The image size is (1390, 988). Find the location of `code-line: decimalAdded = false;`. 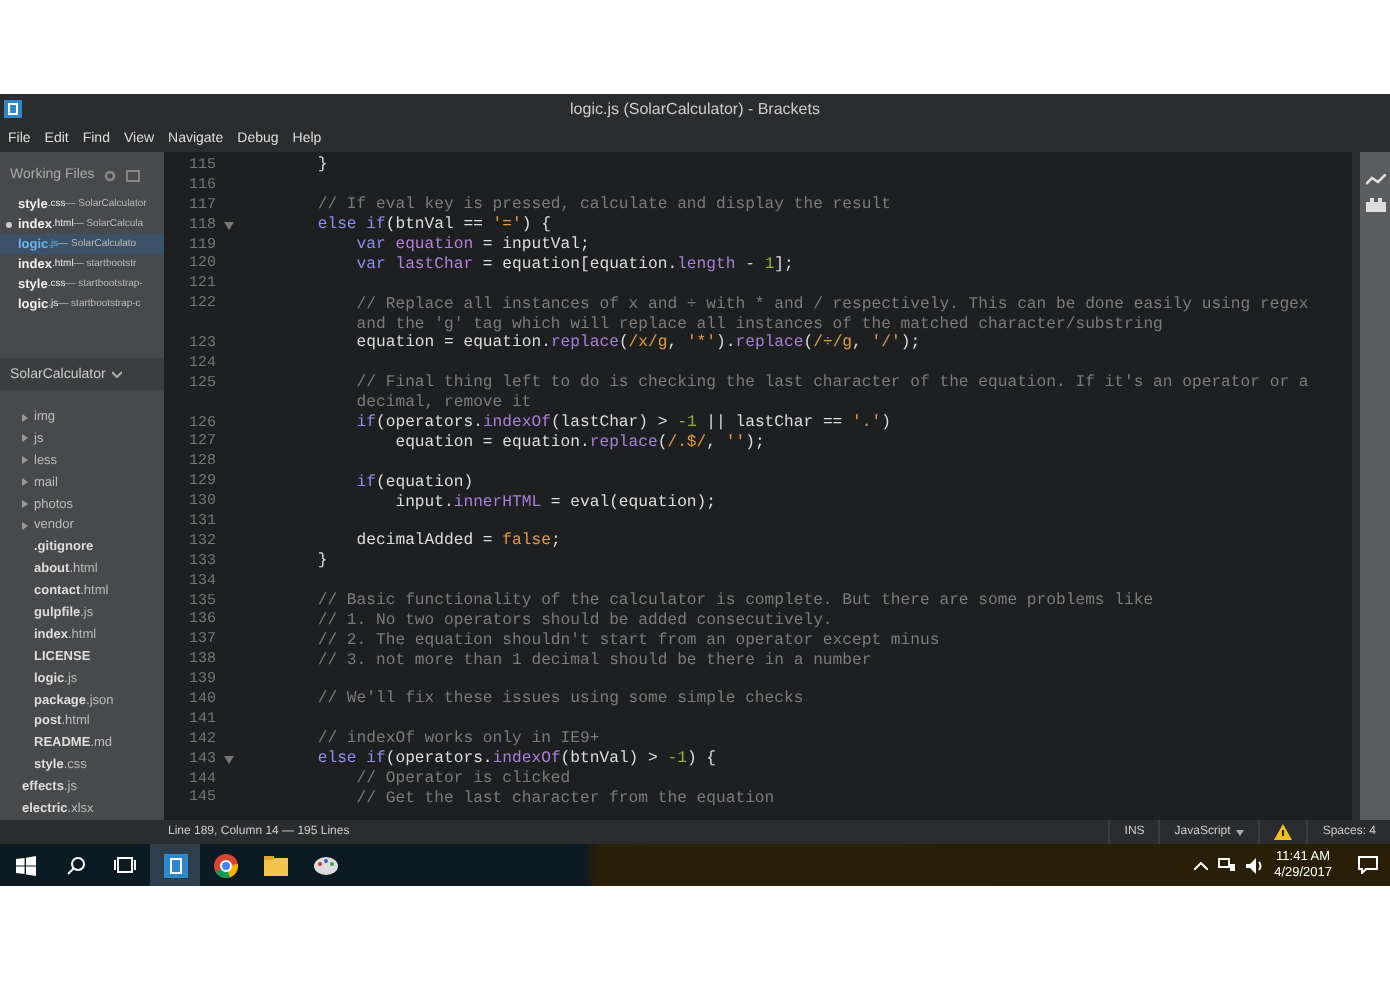

code-line: decimalAdded = false; is located at coordinates (457, 541).